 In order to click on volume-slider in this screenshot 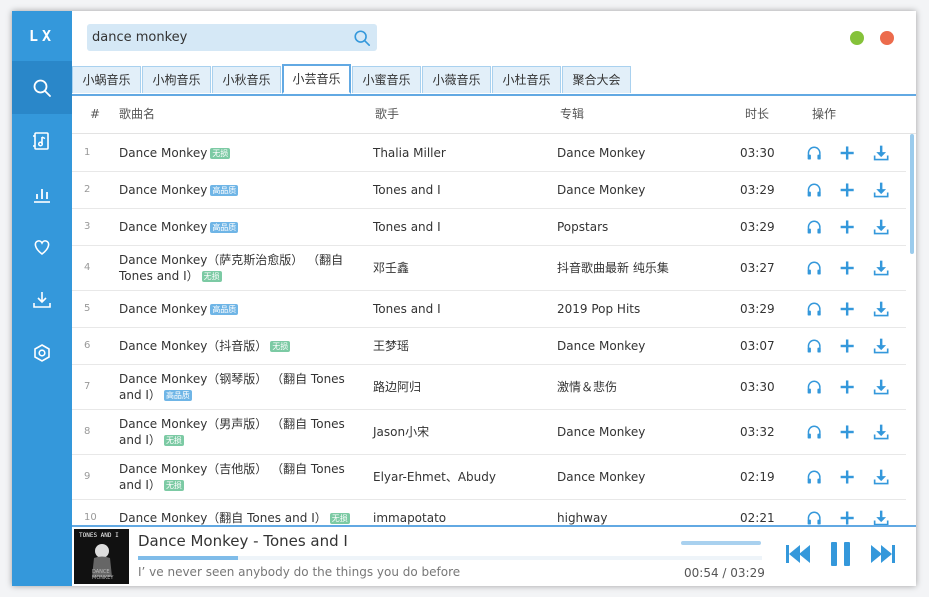, I will do `click(721, 543)`.